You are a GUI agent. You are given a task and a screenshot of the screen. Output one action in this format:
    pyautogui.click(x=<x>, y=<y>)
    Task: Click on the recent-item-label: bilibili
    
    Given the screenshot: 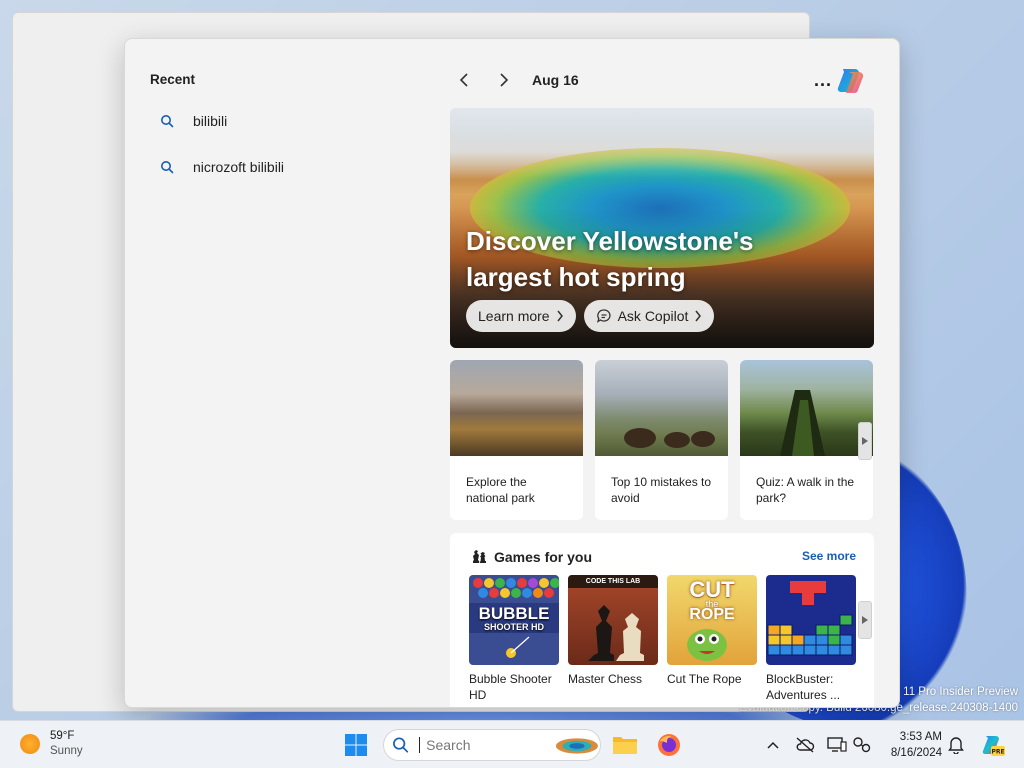 What is the action you would take?
    pyautogui.click(x=210, y=121)
    